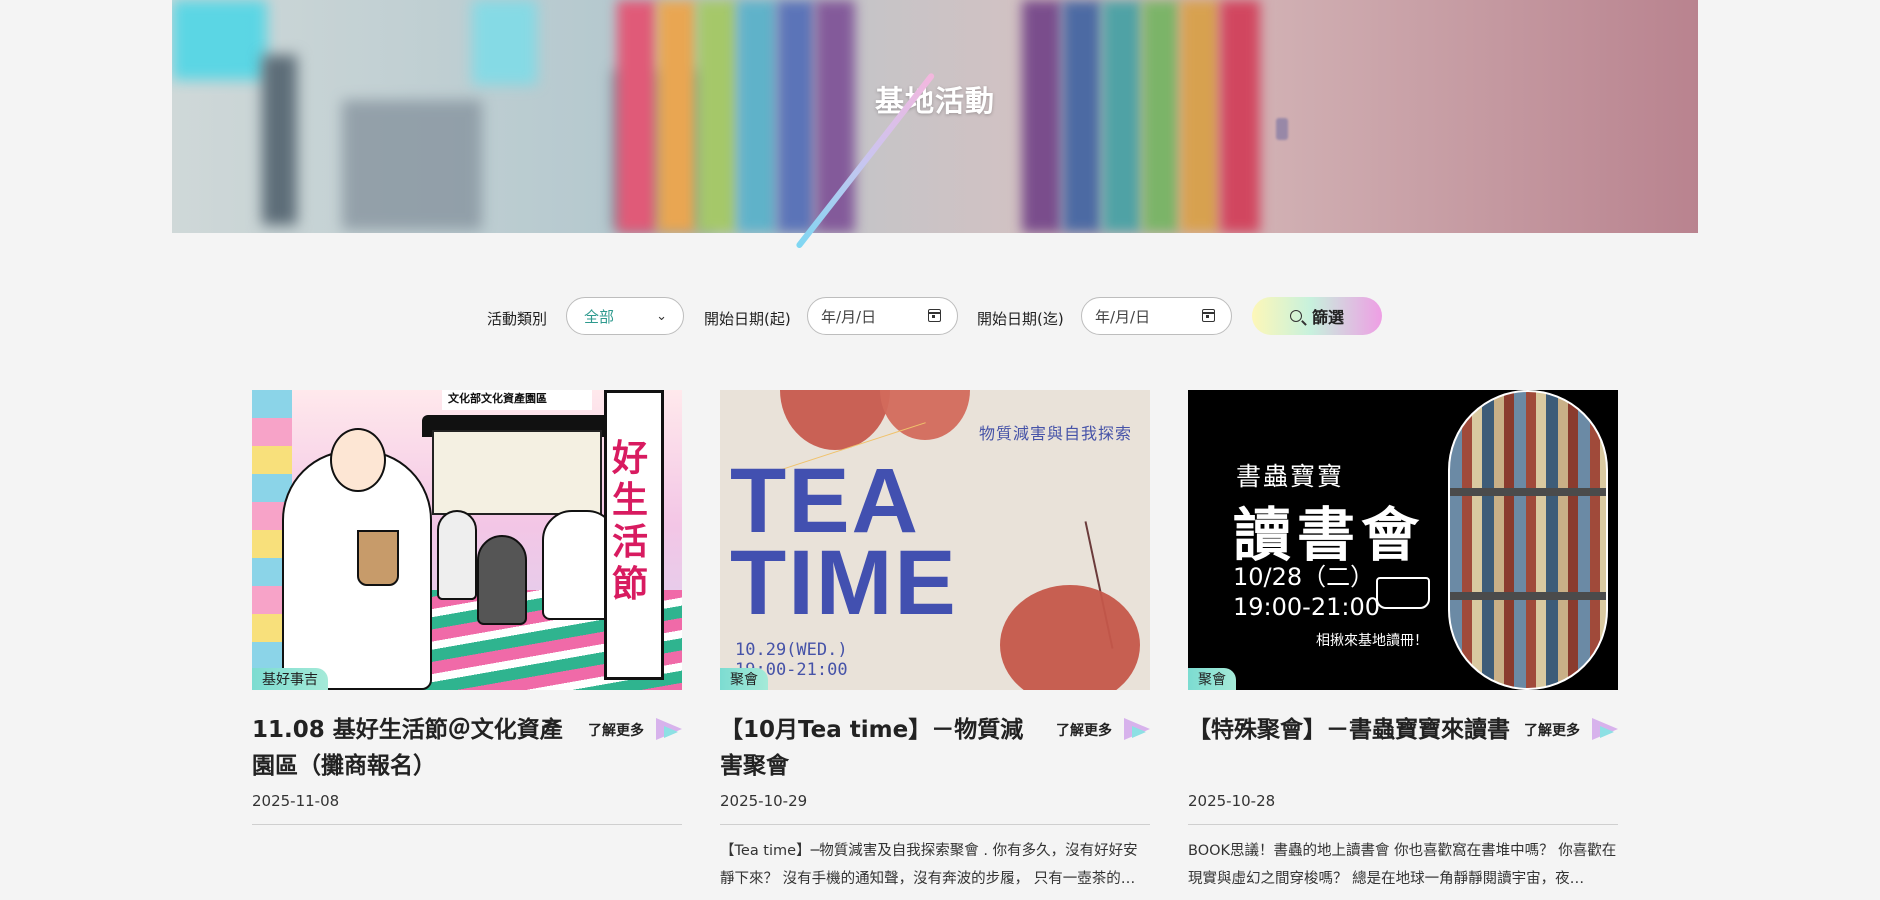 This screenshot has width=1880, height=900. What do you see at coordinates (1350, 730) in the screenshot?
I see `event-title: 【特殊聚會】－書蟲寶寶來讀書` at bounding box center [1350, 730].